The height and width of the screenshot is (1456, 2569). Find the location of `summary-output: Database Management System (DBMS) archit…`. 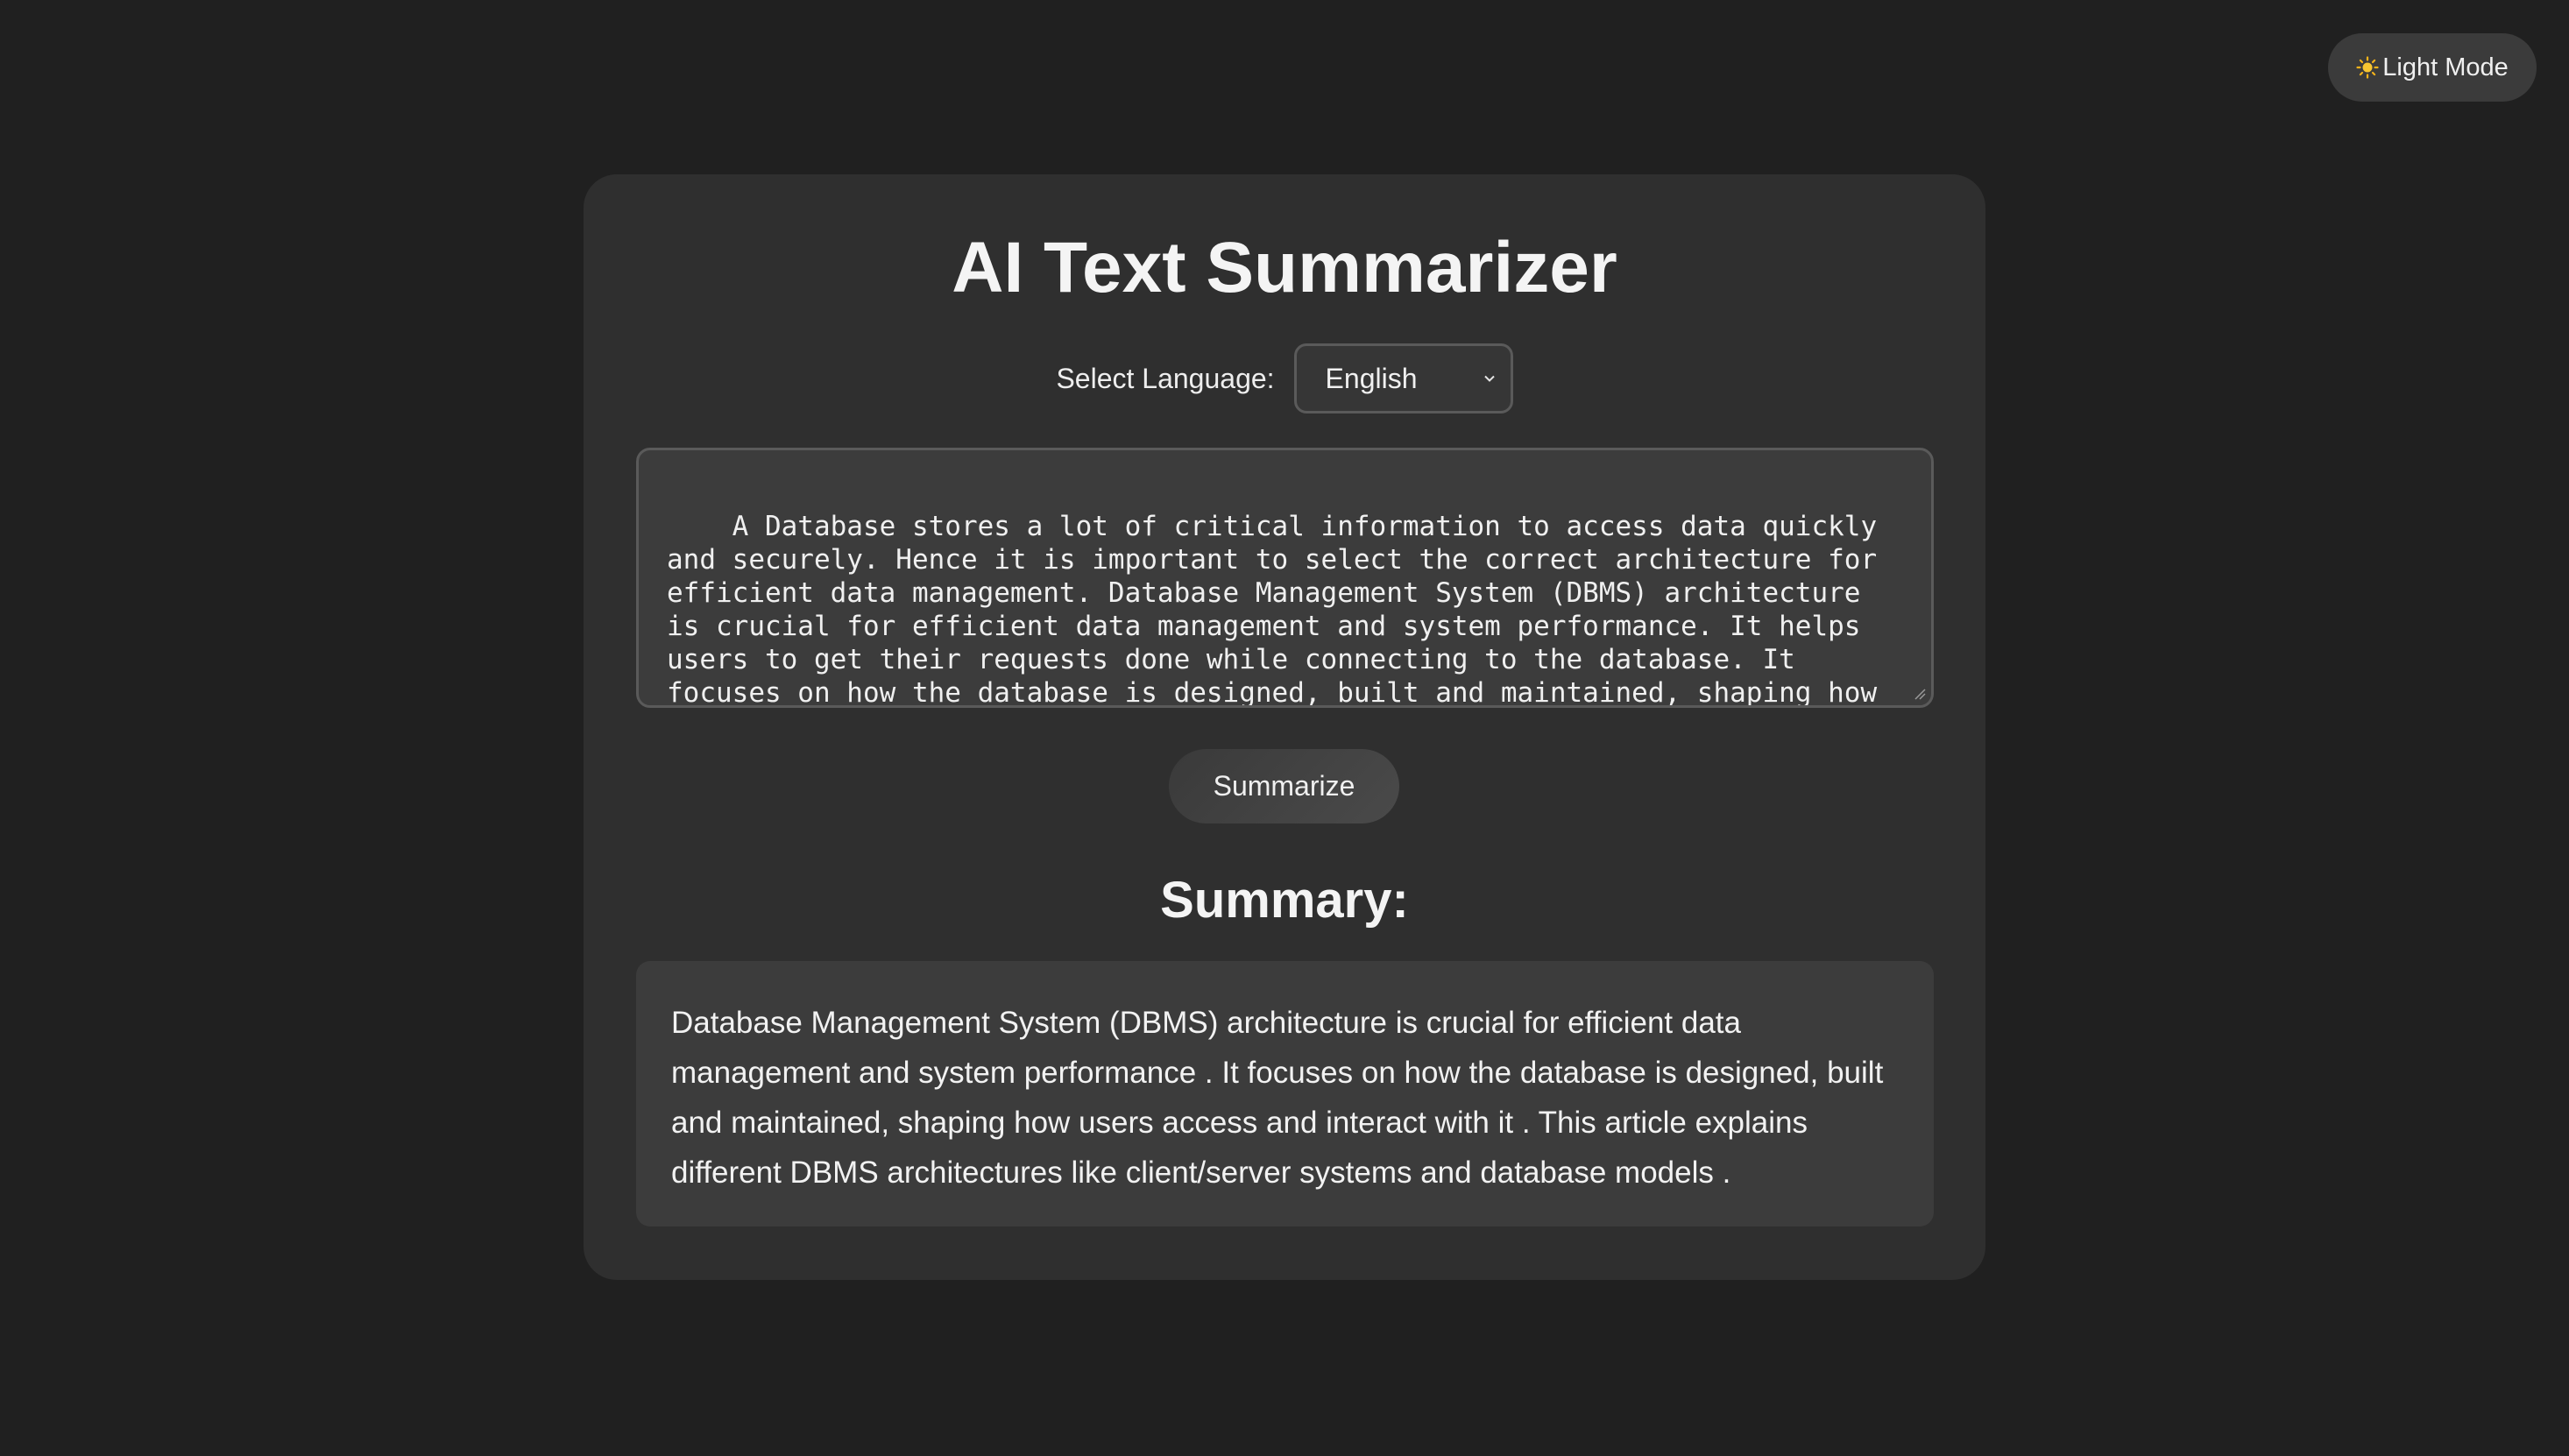

summary-output: Database Management System (DBMS) archit… is located at coordinates (1285, 1093).